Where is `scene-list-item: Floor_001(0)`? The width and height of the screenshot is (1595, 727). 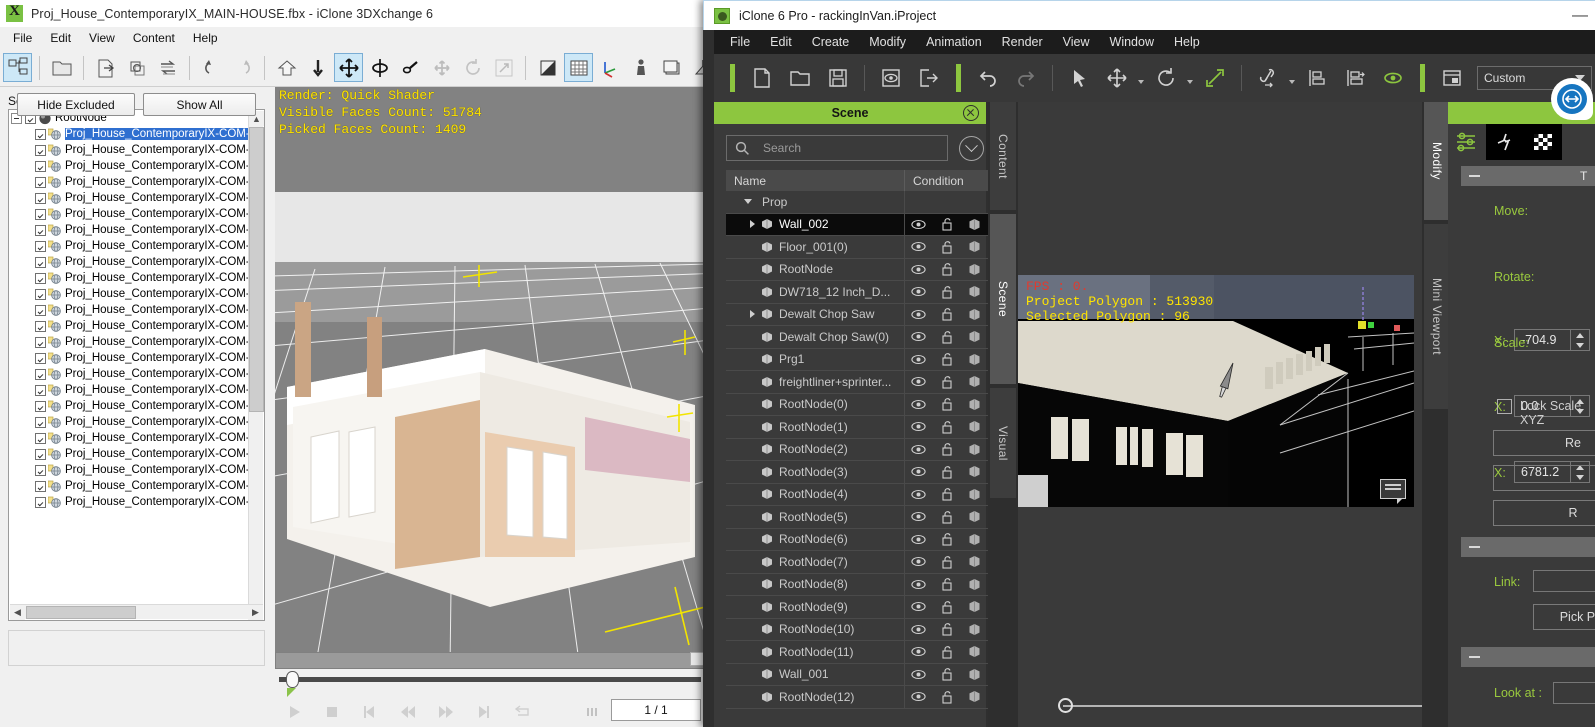
scene-list-item: Floor_001(0) is located at coordinates (857, 247).